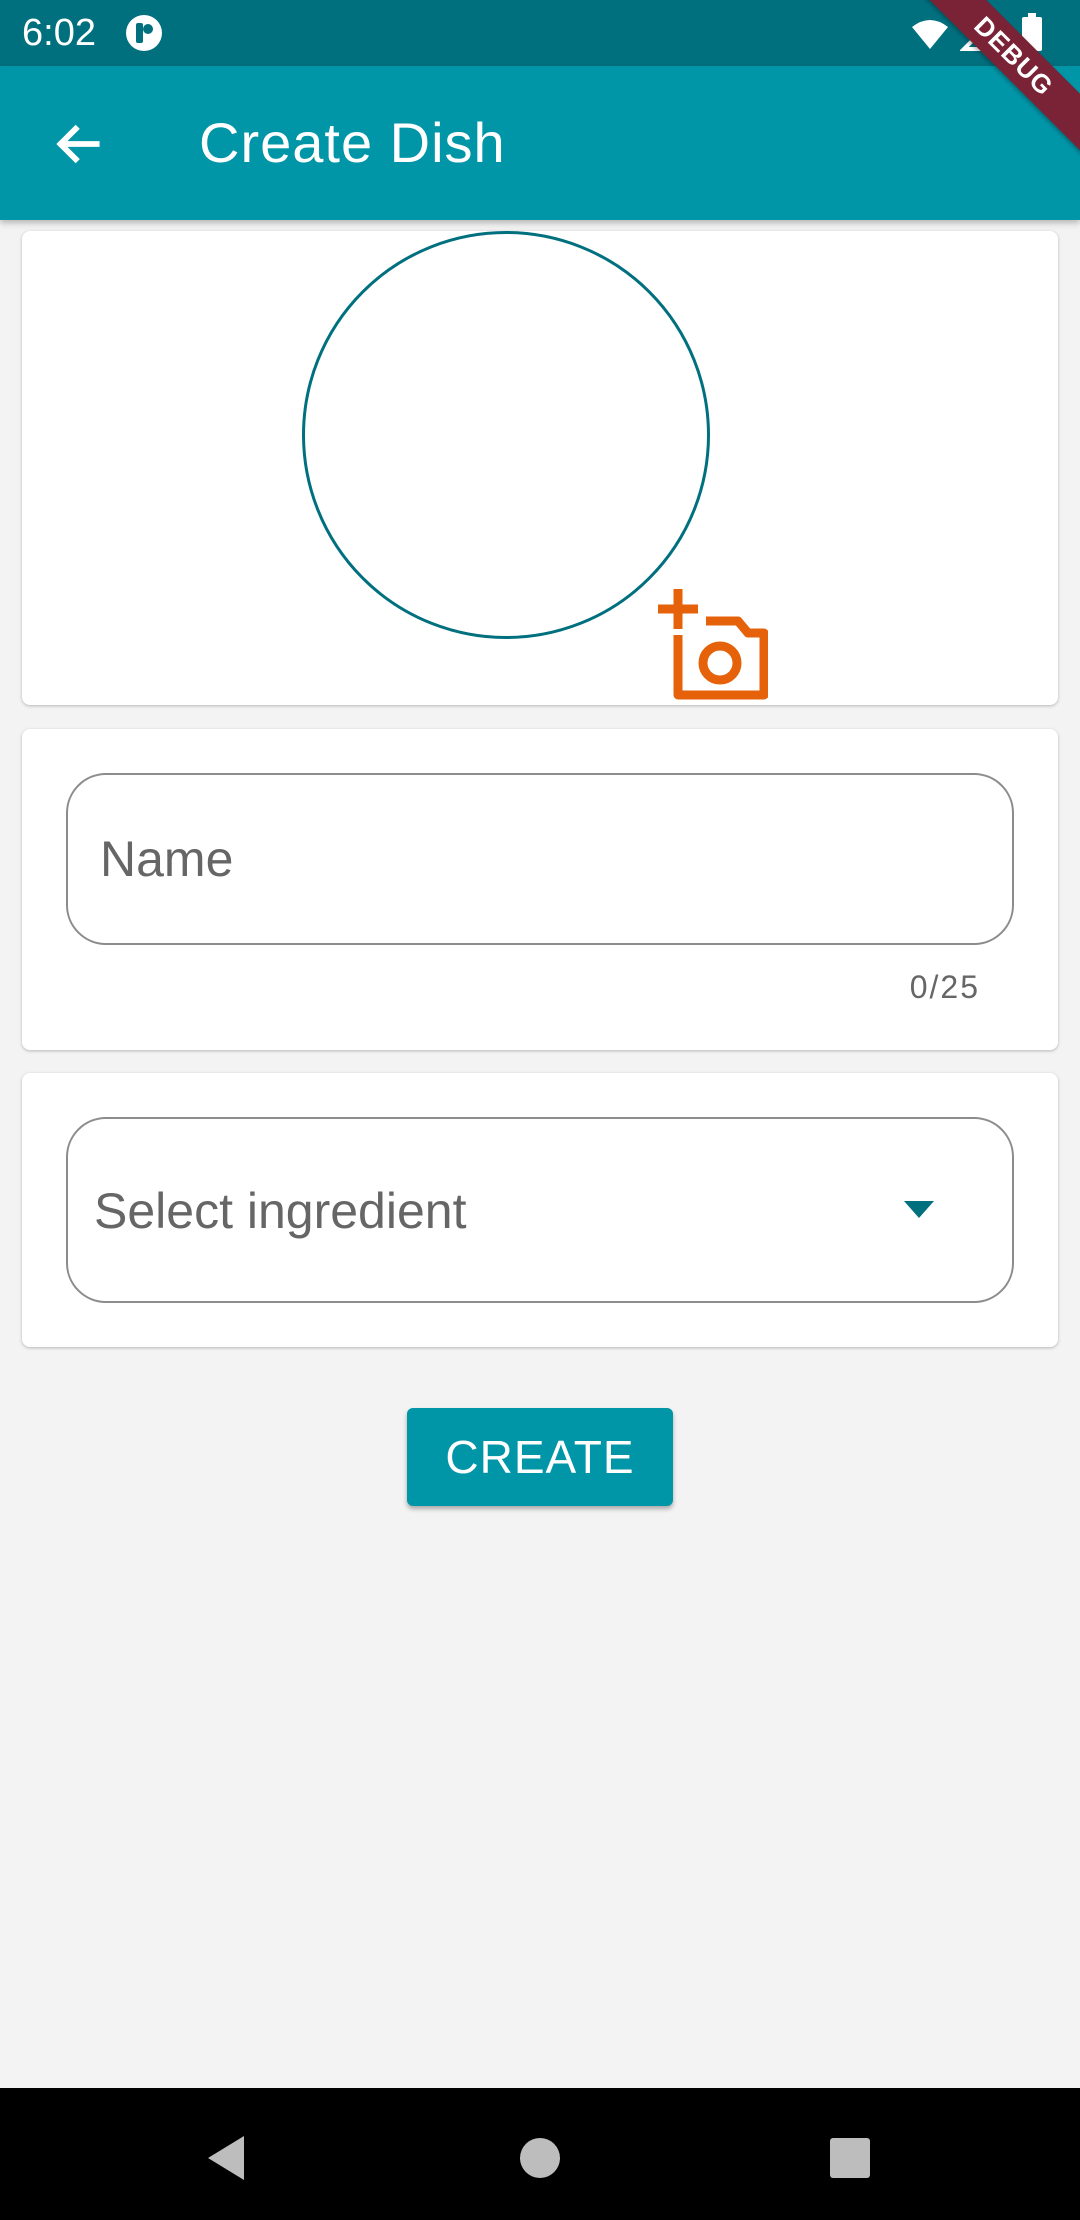 Image resolution: width=1080 pixels, height=2220 pixels. I want to click on back-button, so click(78, 144).